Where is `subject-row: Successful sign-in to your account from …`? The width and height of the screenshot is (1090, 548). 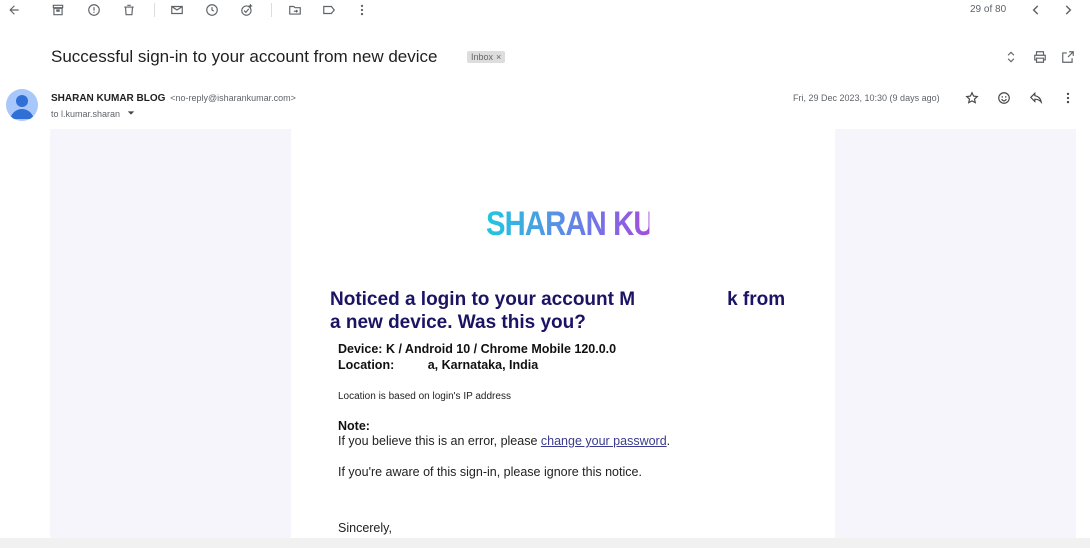
subject-row: Successful sign-in to your account from … is located at coordinates (545, 57).